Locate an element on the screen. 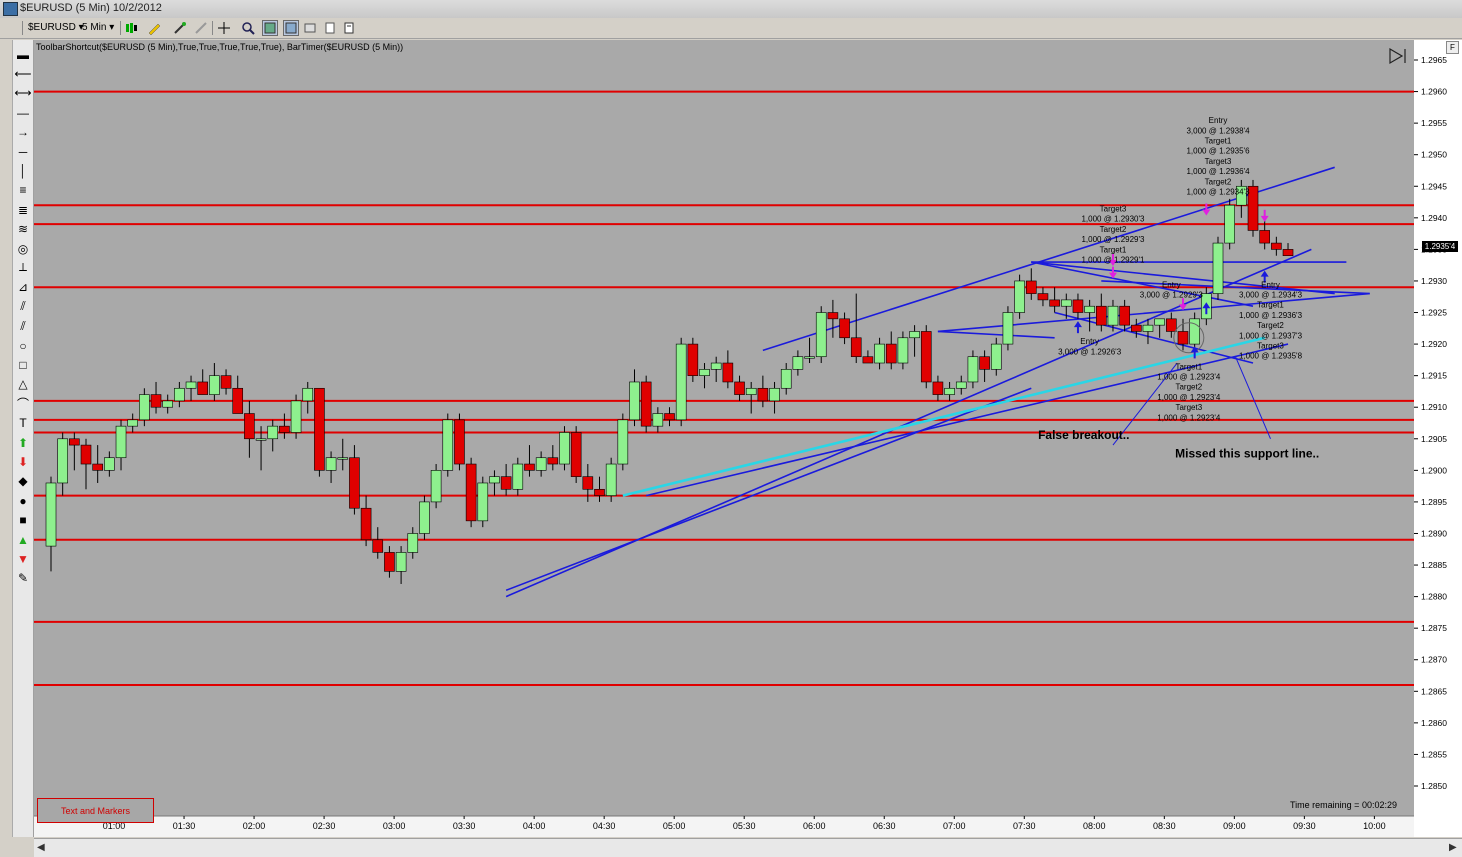 The width and height of the screenshot is (1462, 857). fib-fan-icon: ≋ is located at coordinates (23, 229).